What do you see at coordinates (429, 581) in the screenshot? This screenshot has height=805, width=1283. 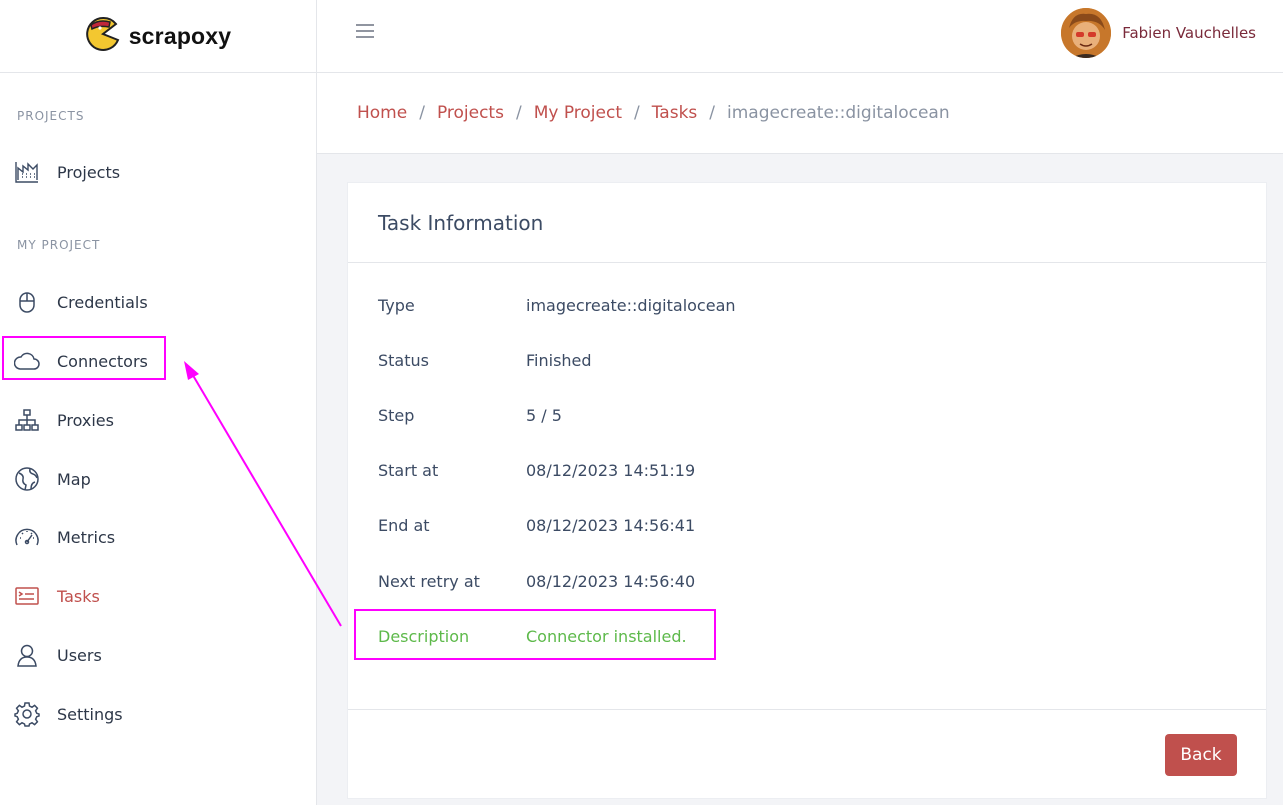 I see `field-label: Next retry at` at bounding box center [429, 581].